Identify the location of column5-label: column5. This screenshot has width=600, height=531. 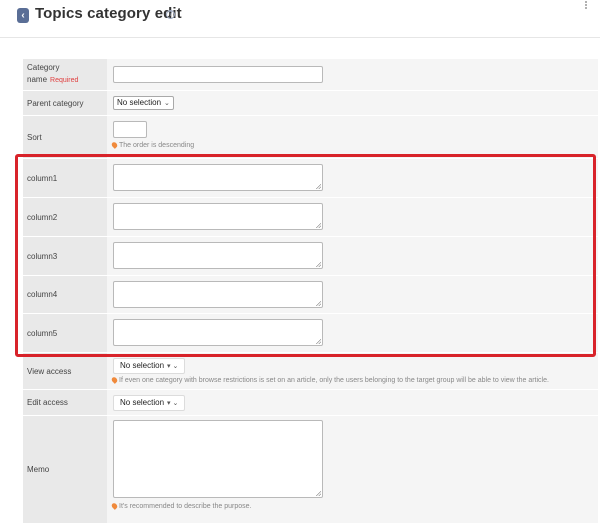
(42, 333).